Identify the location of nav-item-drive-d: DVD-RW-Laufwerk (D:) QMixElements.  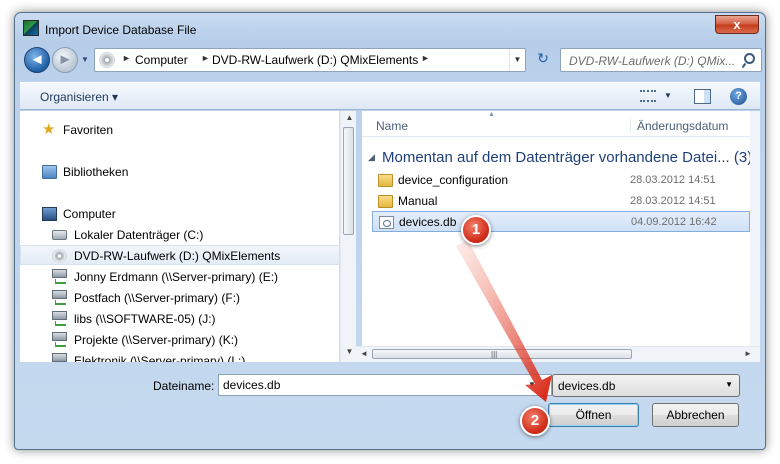
(179, 255).